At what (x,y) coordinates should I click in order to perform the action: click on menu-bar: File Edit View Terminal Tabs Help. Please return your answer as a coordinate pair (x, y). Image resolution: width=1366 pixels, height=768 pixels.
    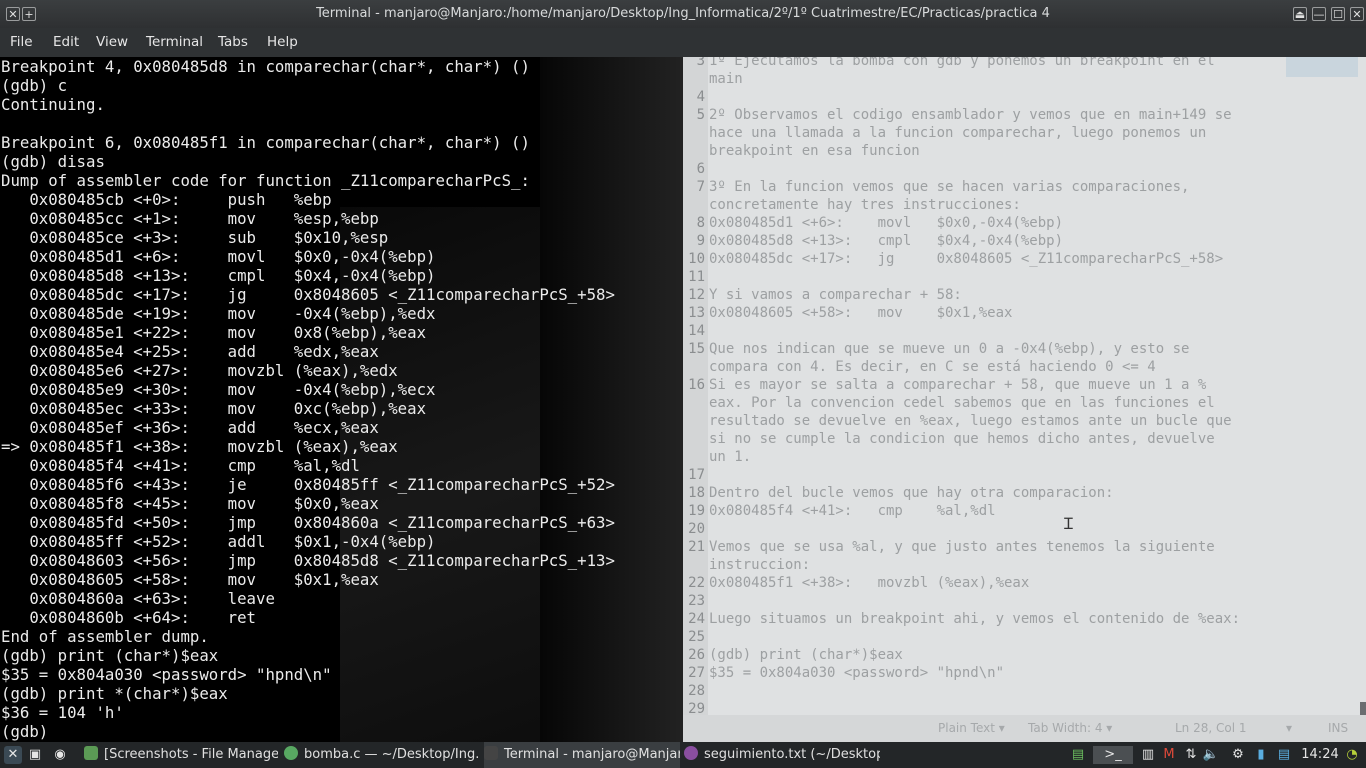
    Looking at the image, I should click on (683, 42).